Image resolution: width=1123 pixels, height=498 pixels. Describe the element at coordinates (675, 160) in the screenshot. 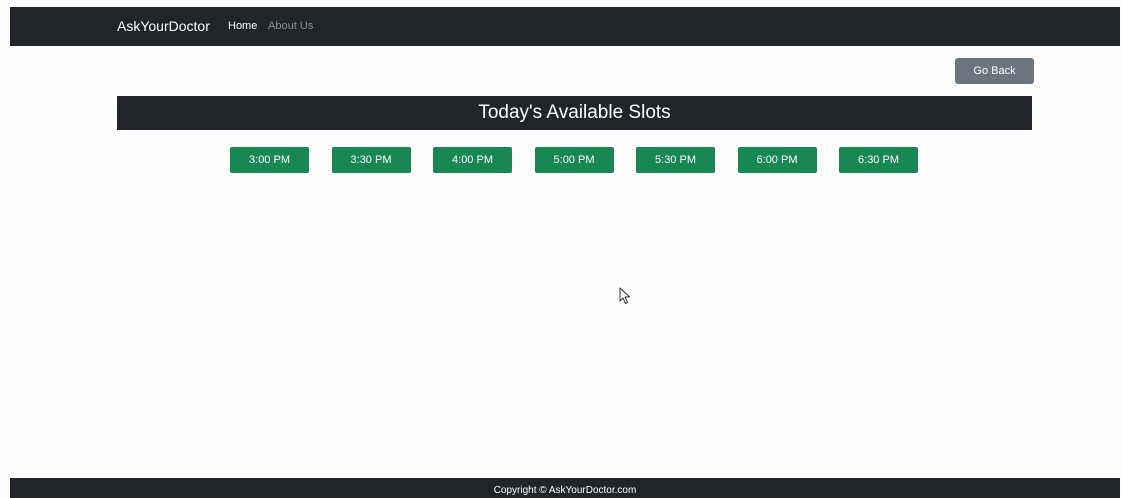

I see `slot-button: 5:30 PM` at that location.